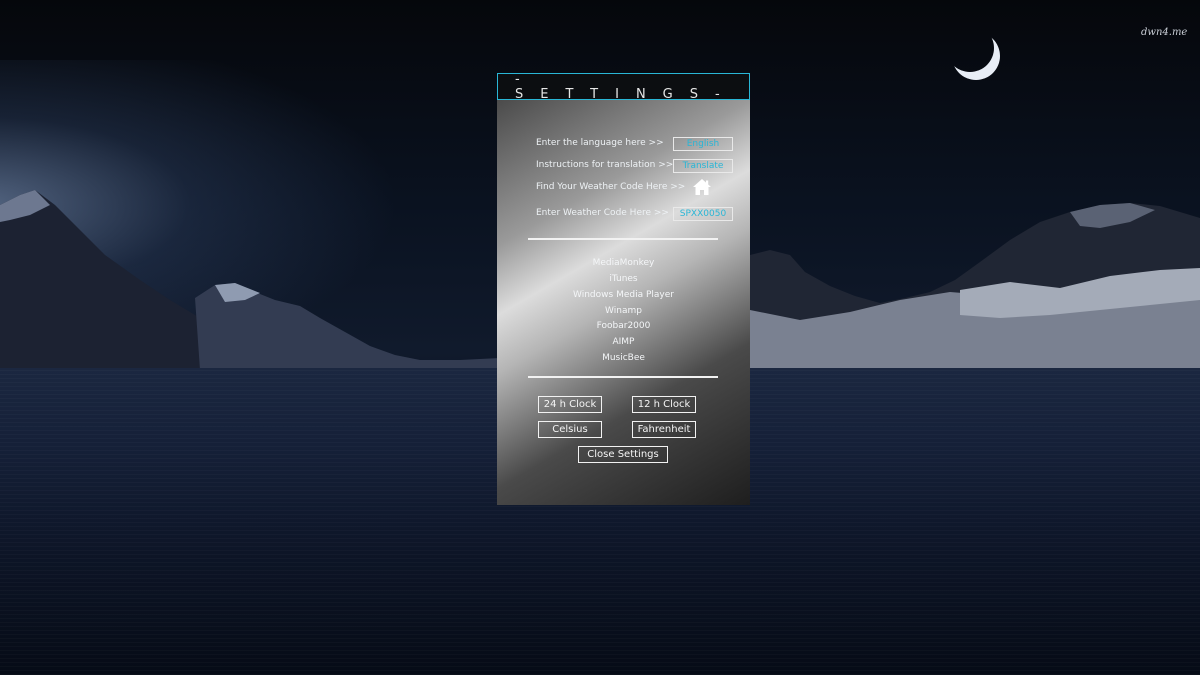 The width and height of the screenshot is (1200, 675). Describe the element at coordinates (602, 213) in the screenshot. I see `weather-code-label: Enter Weather Code Here >>` at that location.